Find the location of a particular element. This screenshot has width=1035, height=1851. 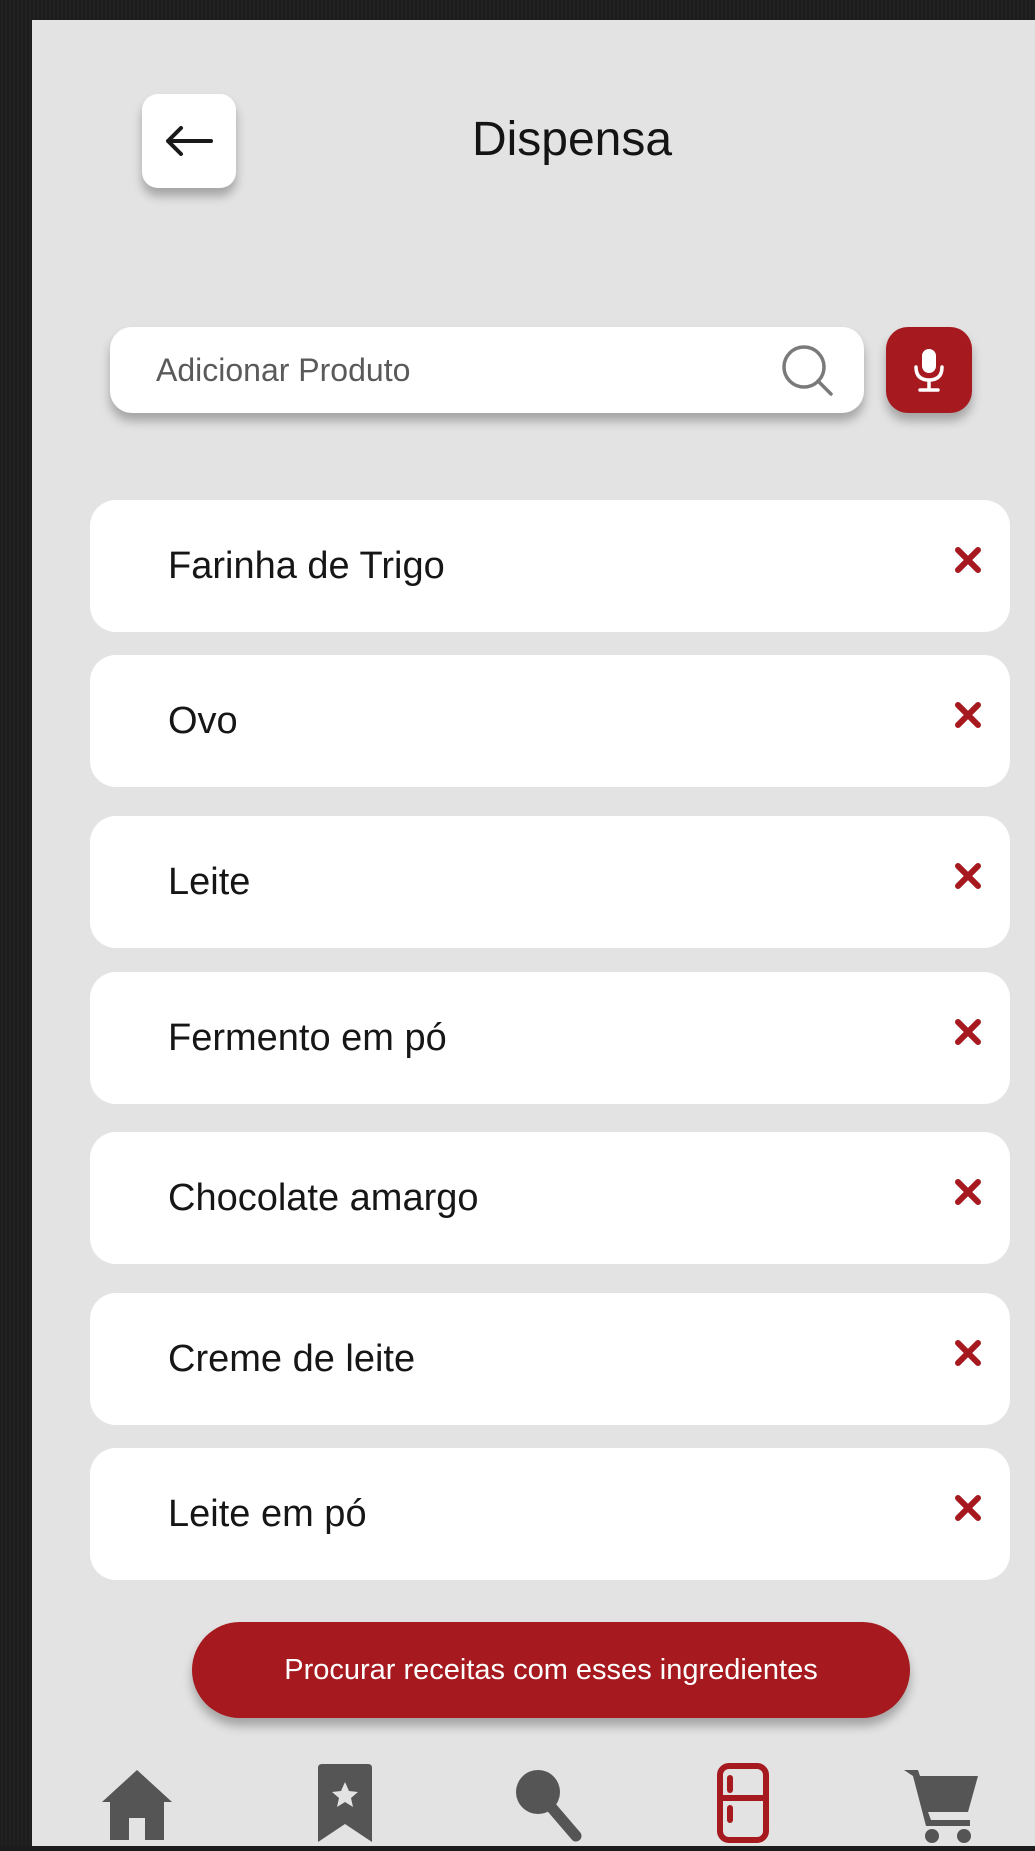

nav-home is located at coordinates (137, 1803).